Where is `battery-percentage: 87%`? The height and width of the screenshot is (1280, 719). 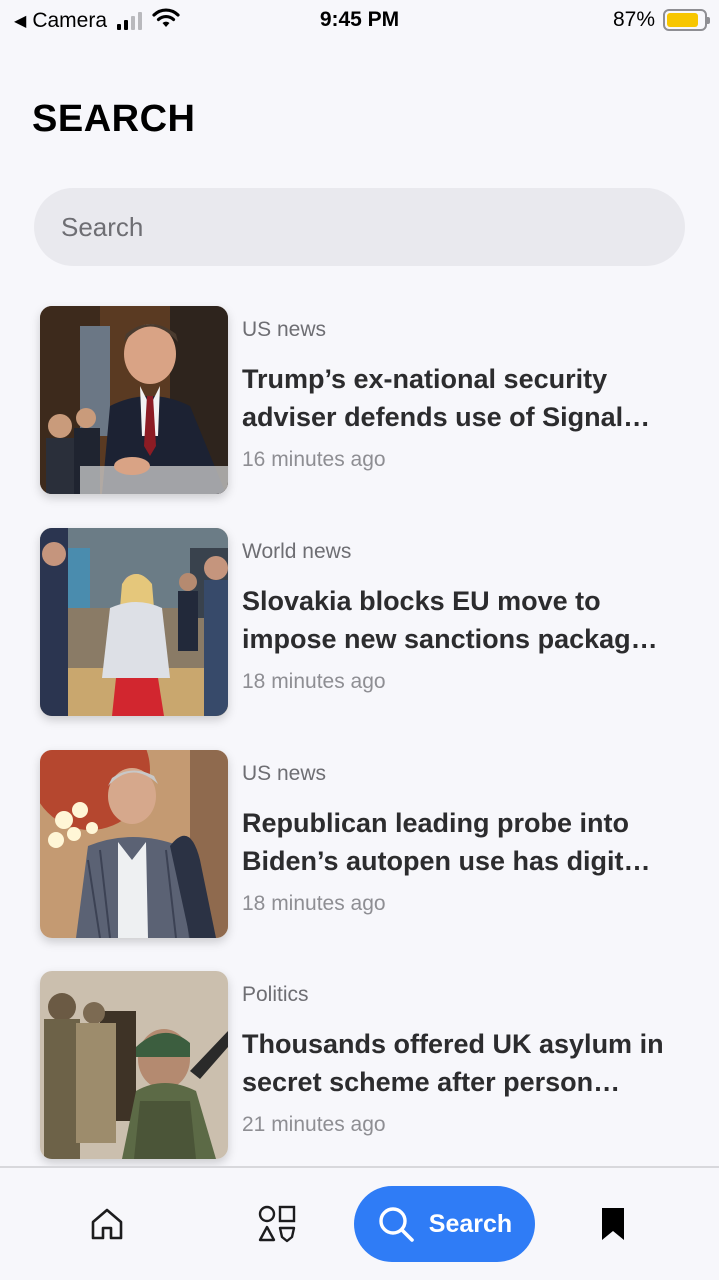 battery-percentage: 87% is located at coordinates (633, 19).